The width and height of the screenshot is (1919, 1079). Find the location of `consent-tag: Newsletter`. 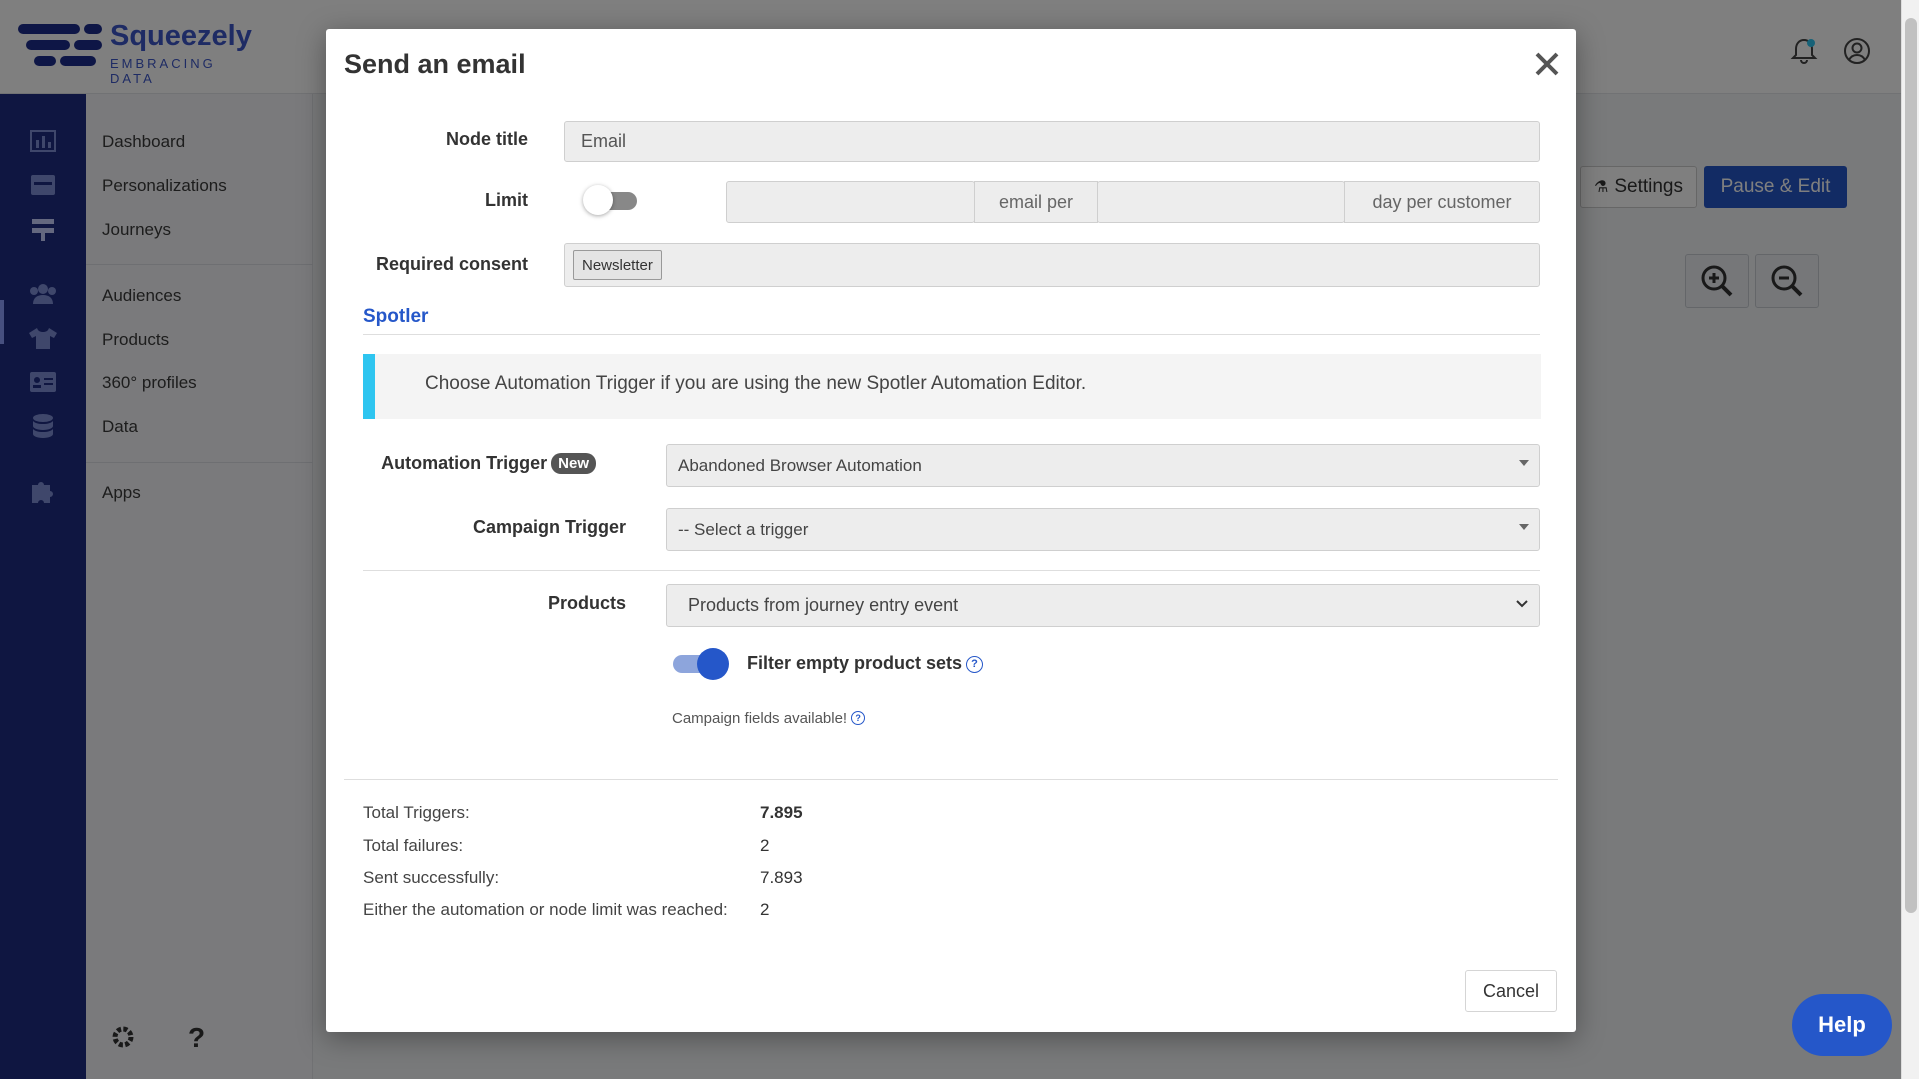

consent-tag: Newsletter is located at coordinates (617, 265).